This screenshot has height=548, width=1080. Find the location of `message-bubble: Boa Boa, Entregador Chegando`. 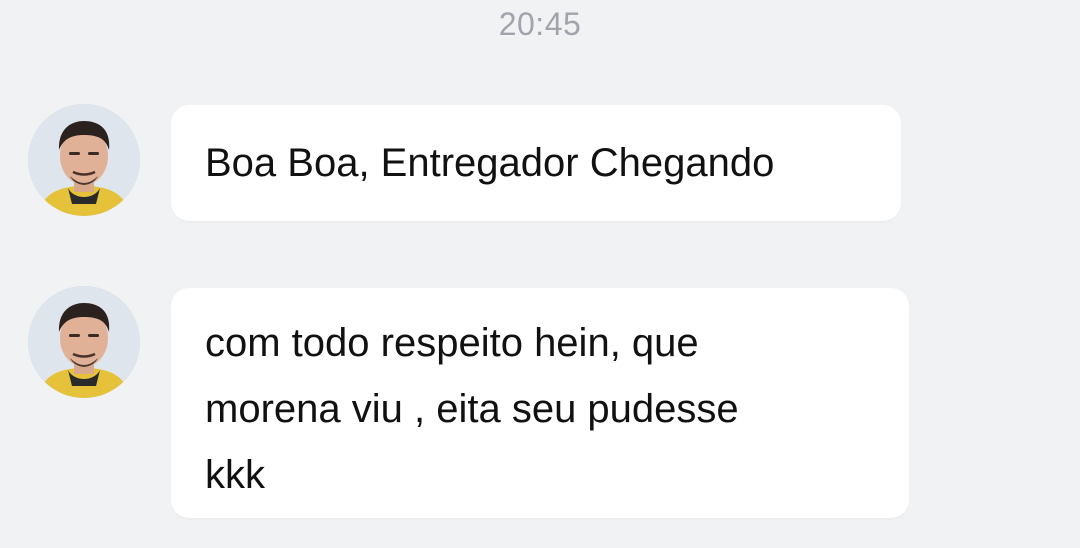

message-bubble: Boa Boa, Entregador Chegando is located at coordinates (536, 163).